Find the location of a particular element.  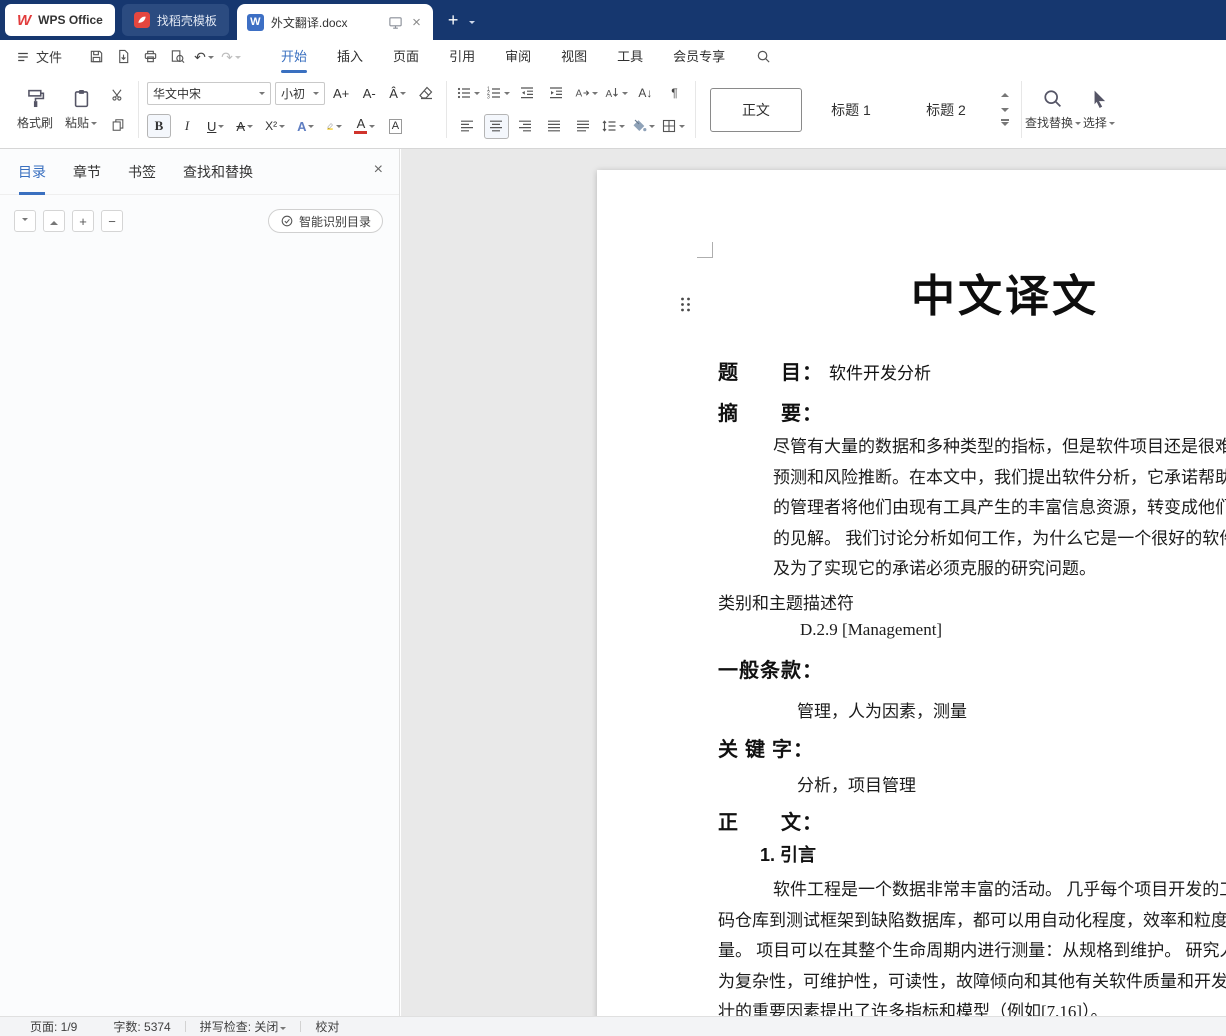

shading-button is located at coordinates (643, 126).